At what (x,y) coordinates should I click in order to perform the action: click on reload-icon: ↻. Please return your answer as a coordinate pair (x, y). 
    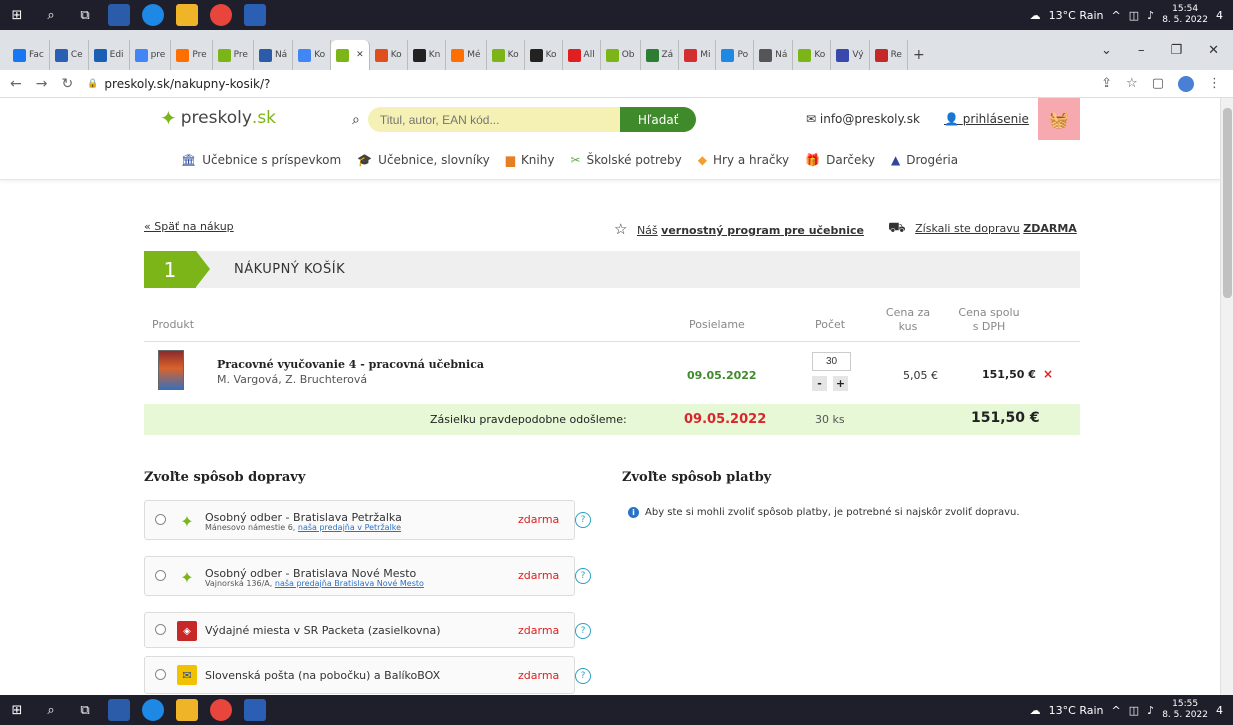
    Looking at the image, I should click on (67, 84).